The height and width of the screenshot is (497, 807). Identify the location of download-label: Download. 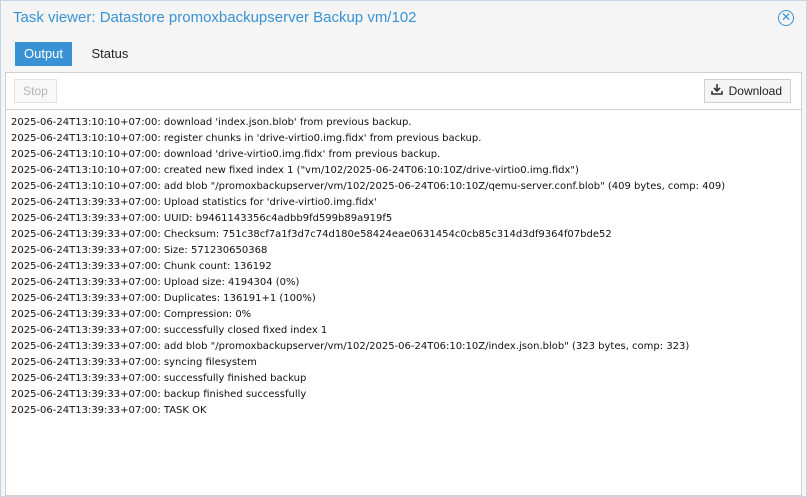
(755, 91).